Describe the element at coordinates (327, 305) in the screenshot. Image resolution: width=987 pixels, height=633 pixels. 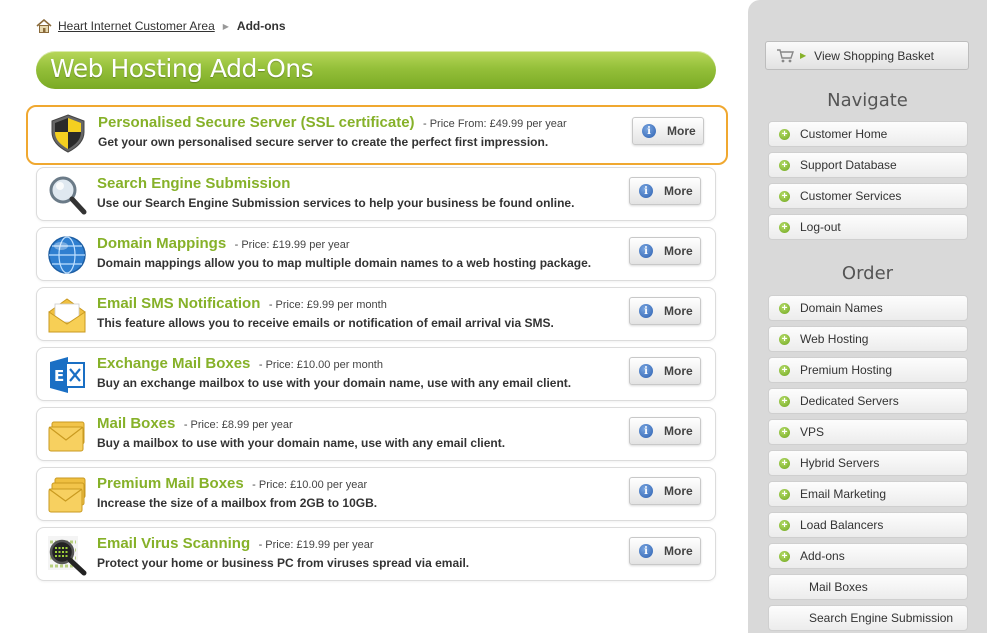
I see `product-price: - Price: £9.99 per month` at that location.